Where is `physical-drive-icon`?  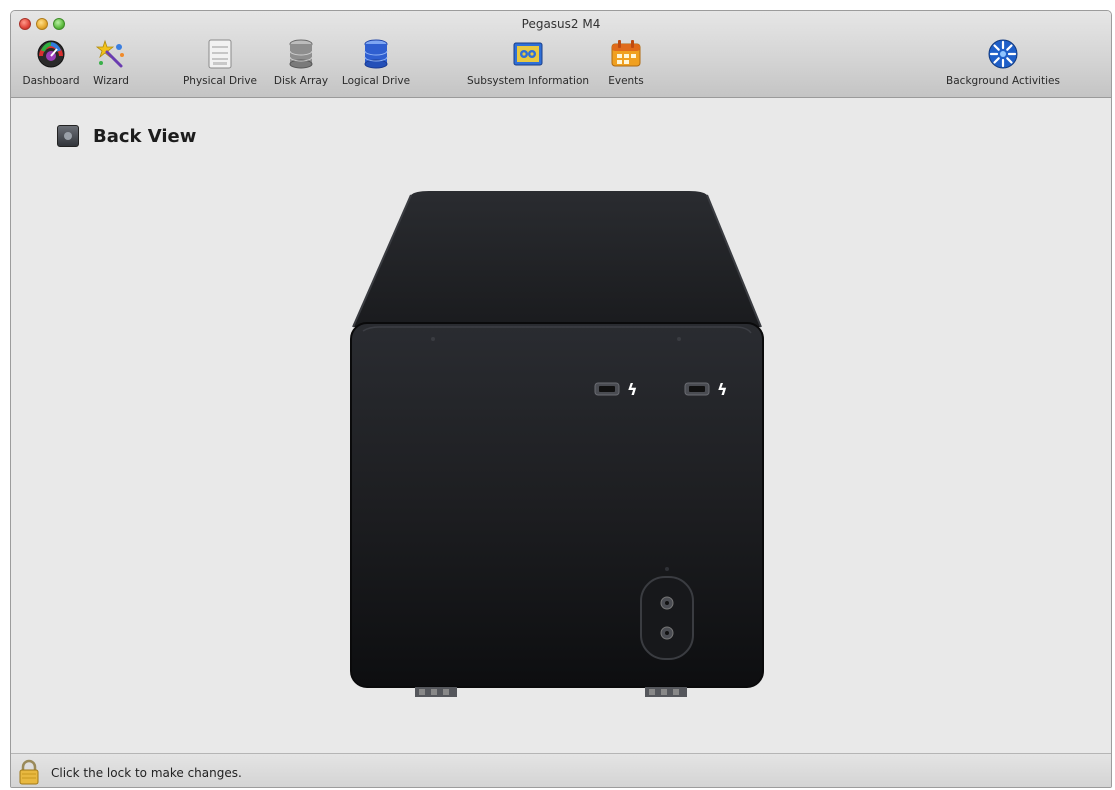 physical-drive-icon is located at coordinates (220, 54).